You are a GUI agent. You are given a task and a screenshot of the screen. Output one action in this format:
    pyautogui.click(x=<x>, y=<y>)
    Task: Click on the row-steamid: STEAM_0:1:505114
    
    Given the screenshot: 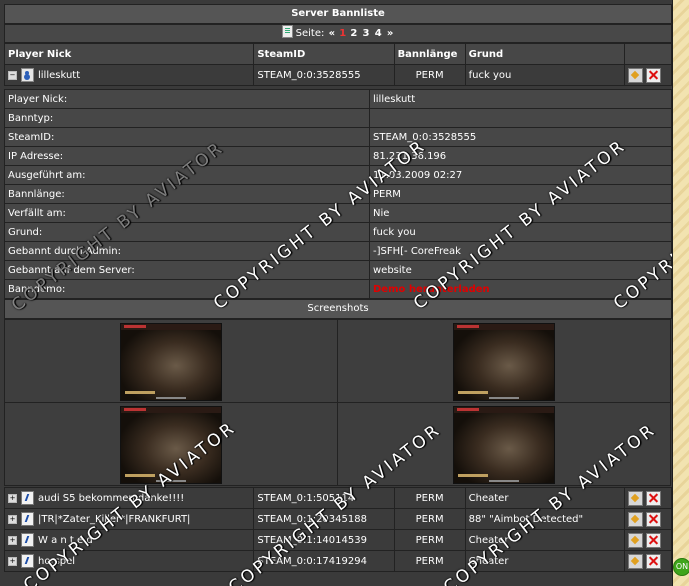 What is the action you would take?
    pyautogui.click(x=324, y=498)
    